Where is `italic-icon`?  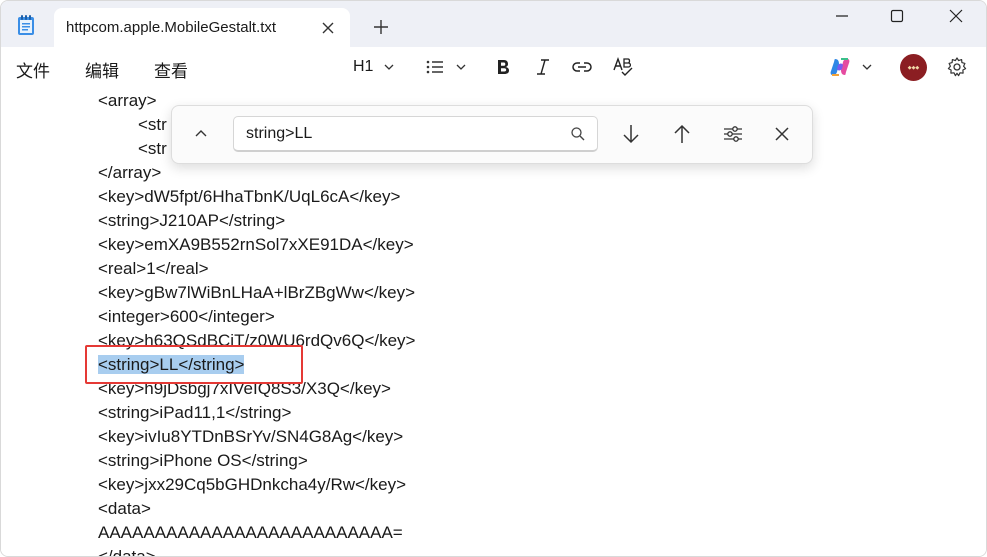 italic-icon is located at coordinates (543, 67).